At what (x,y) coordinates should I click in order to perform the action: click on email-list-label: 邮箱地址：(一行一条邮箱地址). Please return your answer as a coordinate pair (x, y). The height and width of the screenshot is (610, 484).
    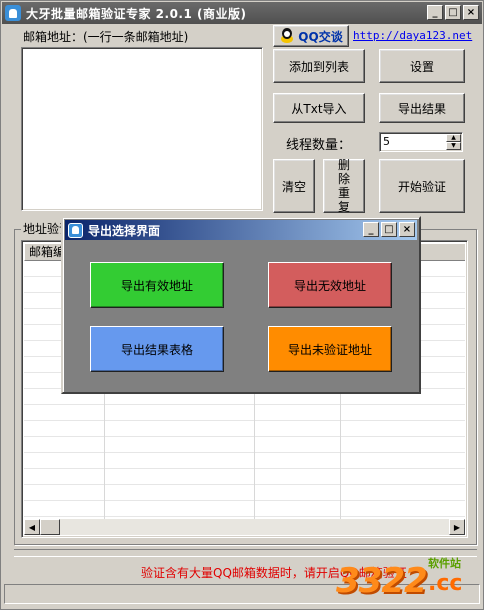
    Looking at the image, I should click on (106, 37).